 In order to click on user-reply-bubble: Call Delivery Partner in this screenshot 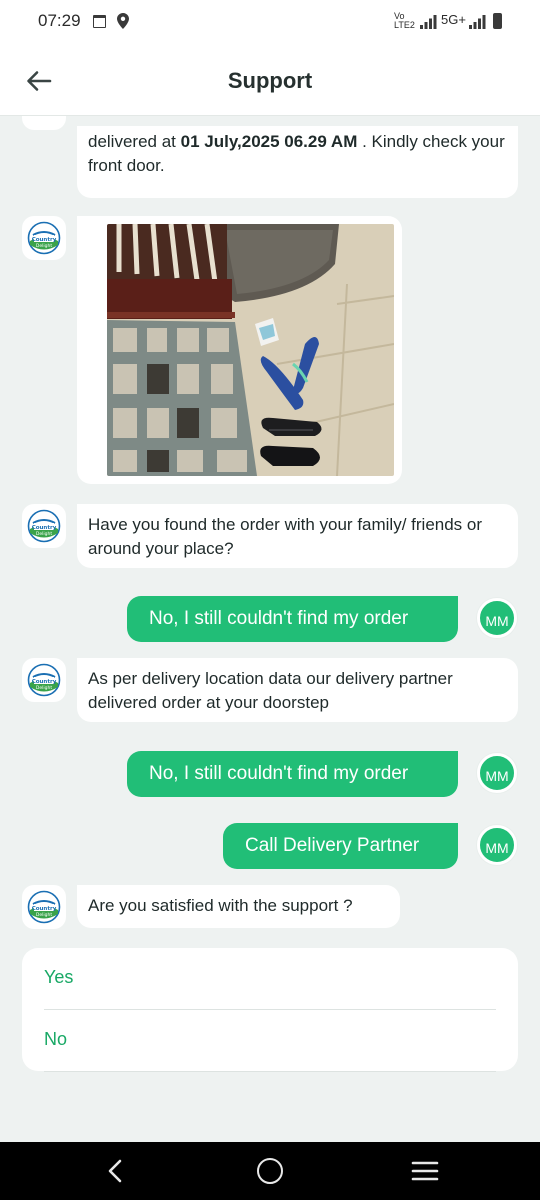, I will do `click(340, 846)`.